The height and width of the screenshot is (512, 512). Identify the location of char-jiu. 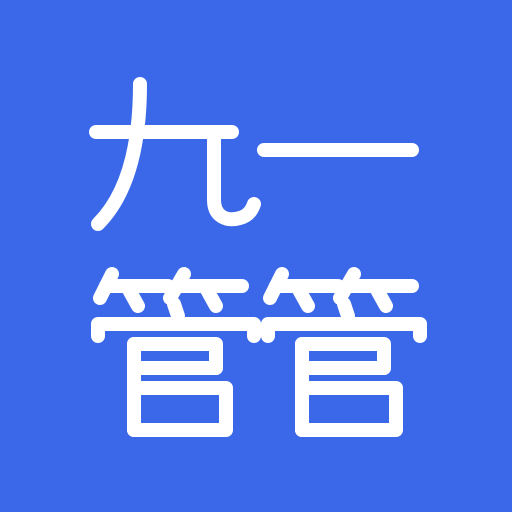
(175, 154).